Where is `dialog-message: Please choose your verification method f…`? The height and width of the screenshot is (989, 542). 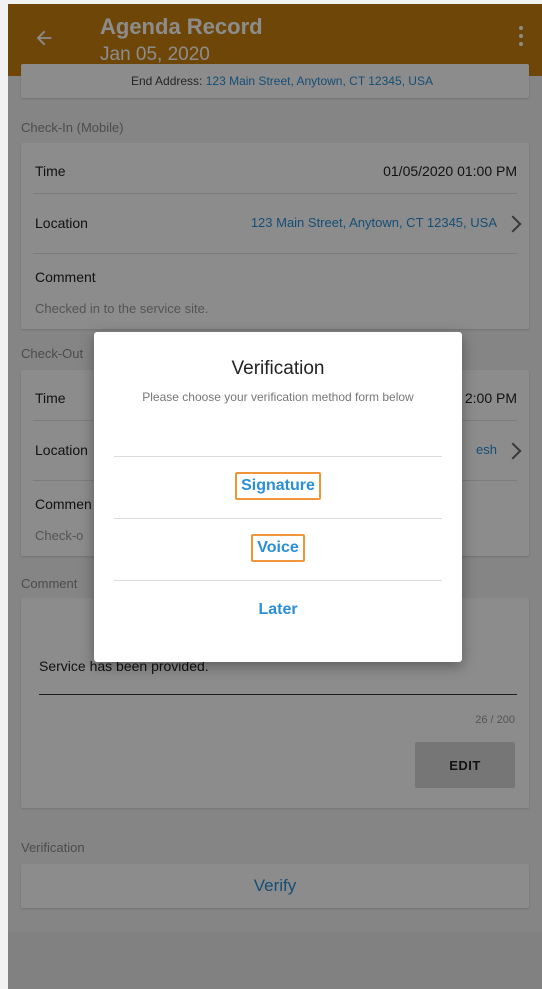
dialog-message: Please choose your verification method f… is located at coordinates (278, 397).